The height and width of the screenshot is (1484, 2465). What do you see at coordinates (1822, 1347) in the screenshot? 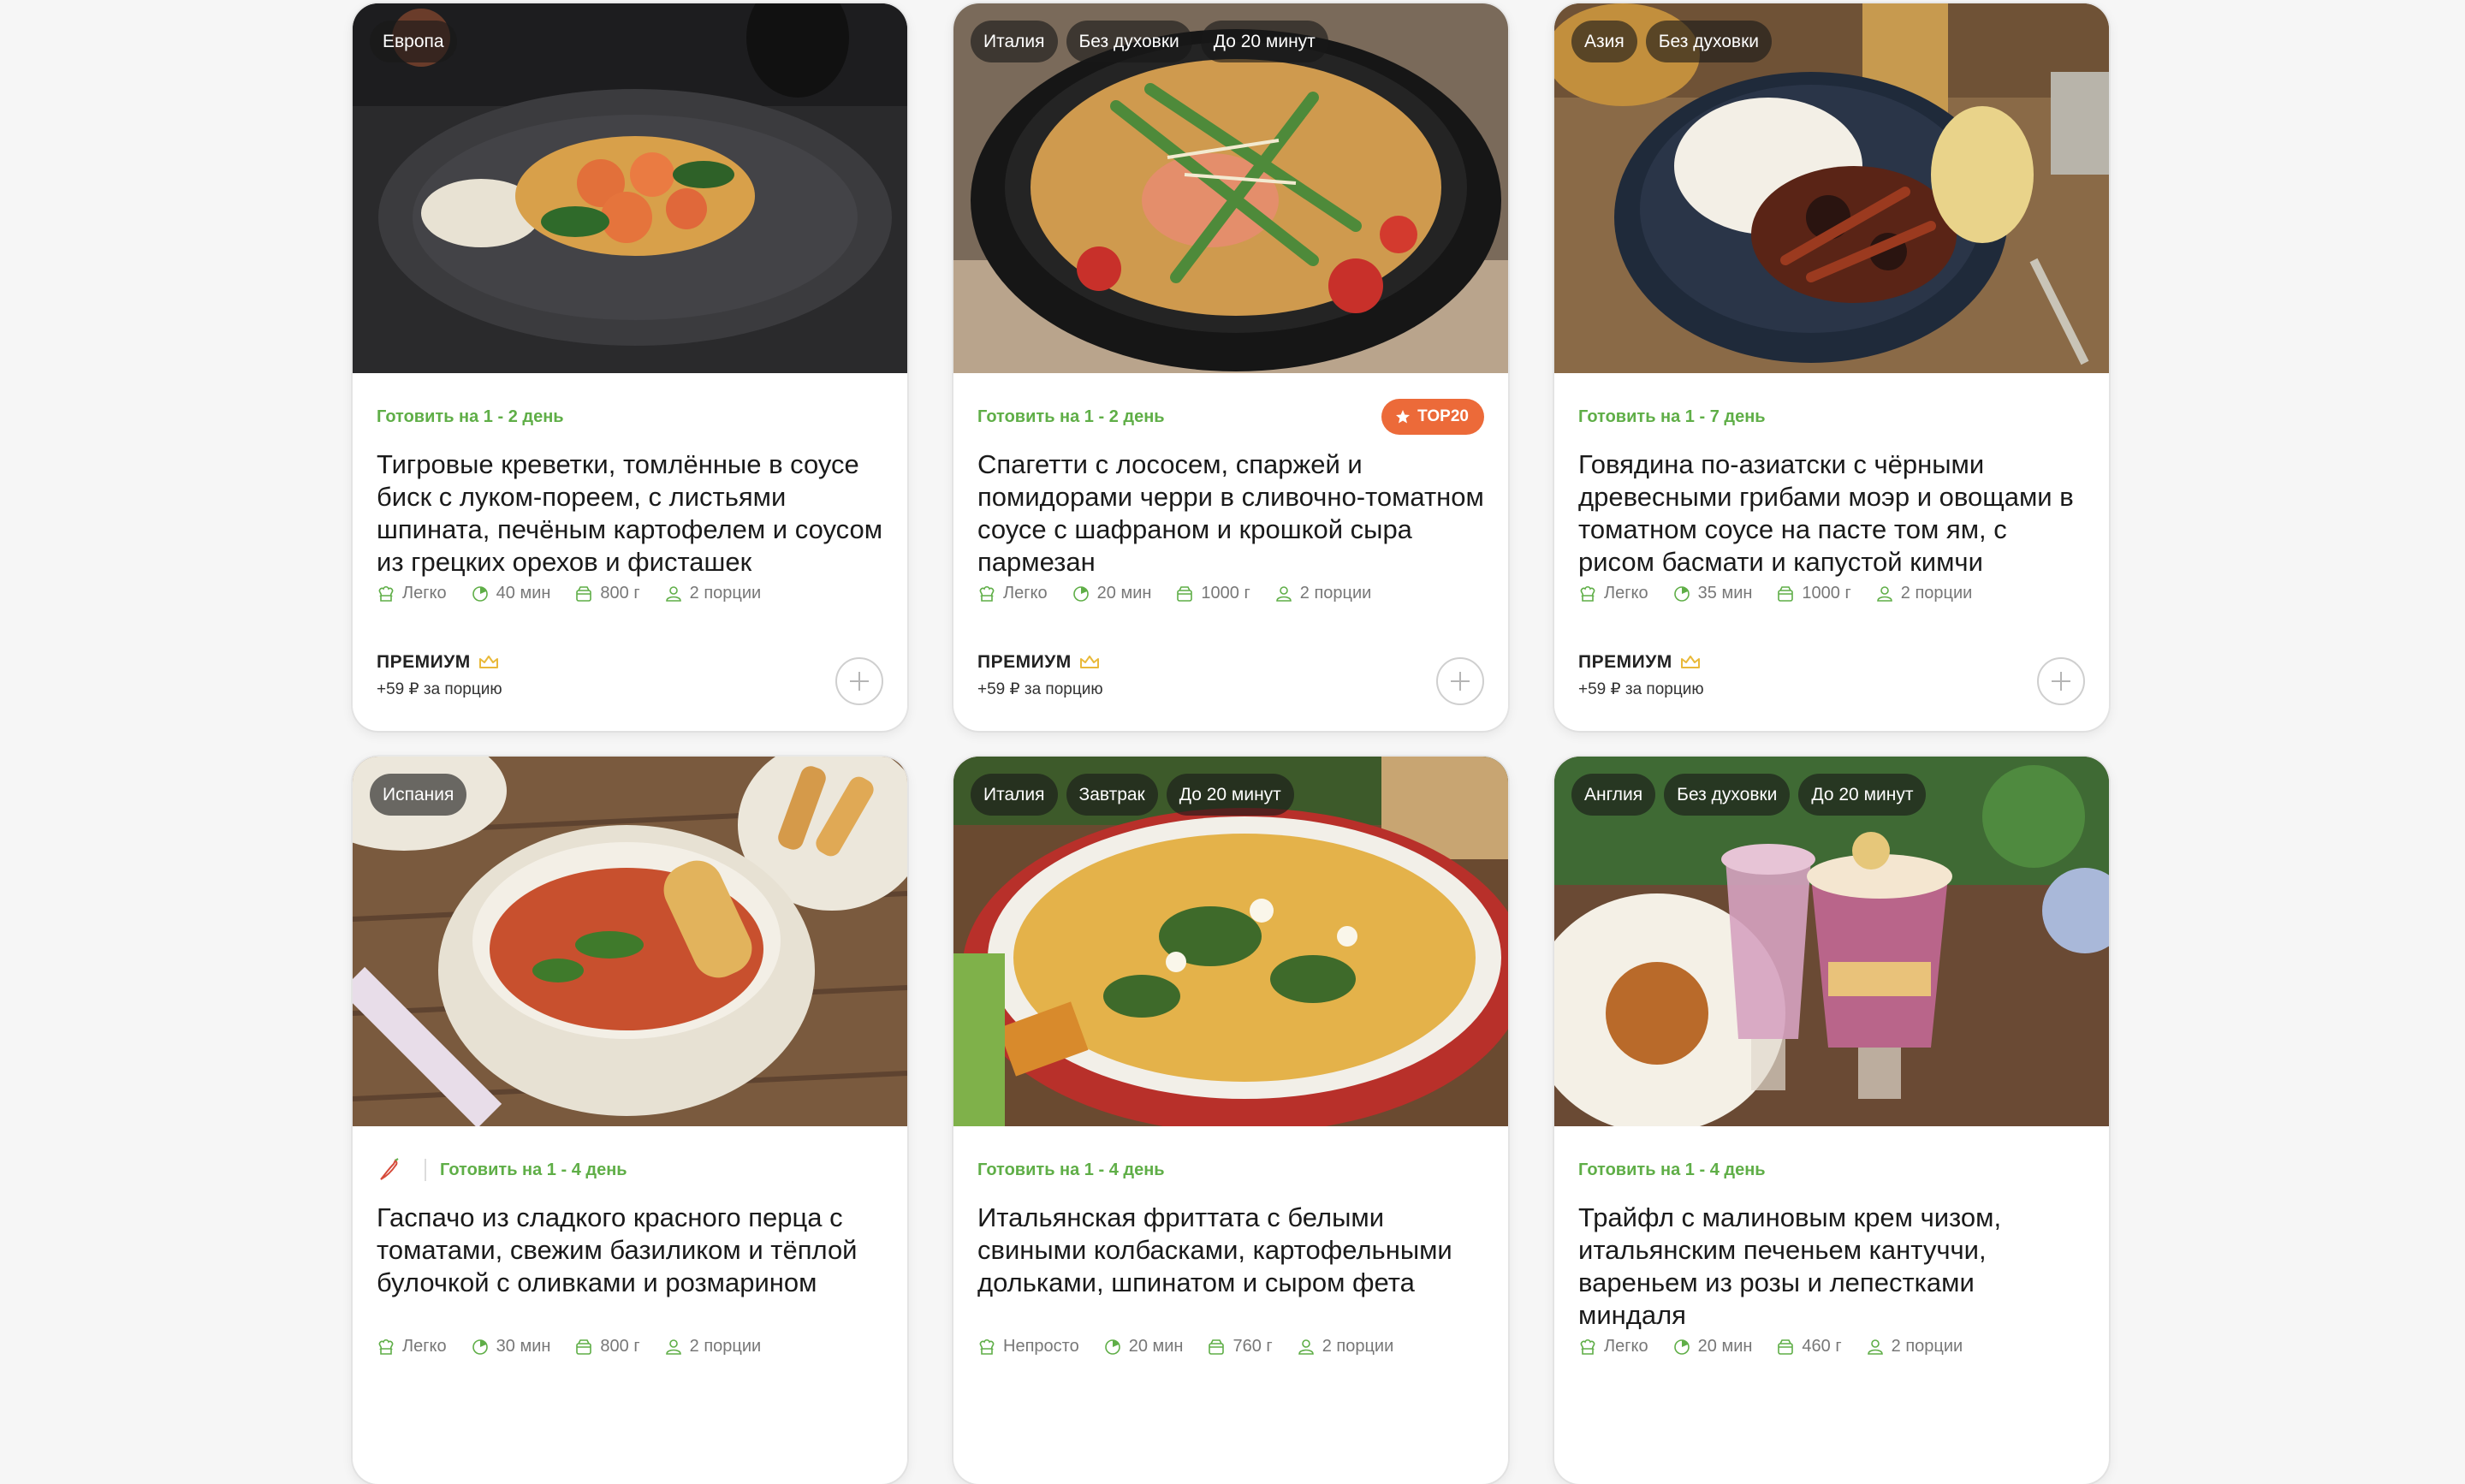
I see `weight-label: 460 г` at bounding box center [1822, 1347].